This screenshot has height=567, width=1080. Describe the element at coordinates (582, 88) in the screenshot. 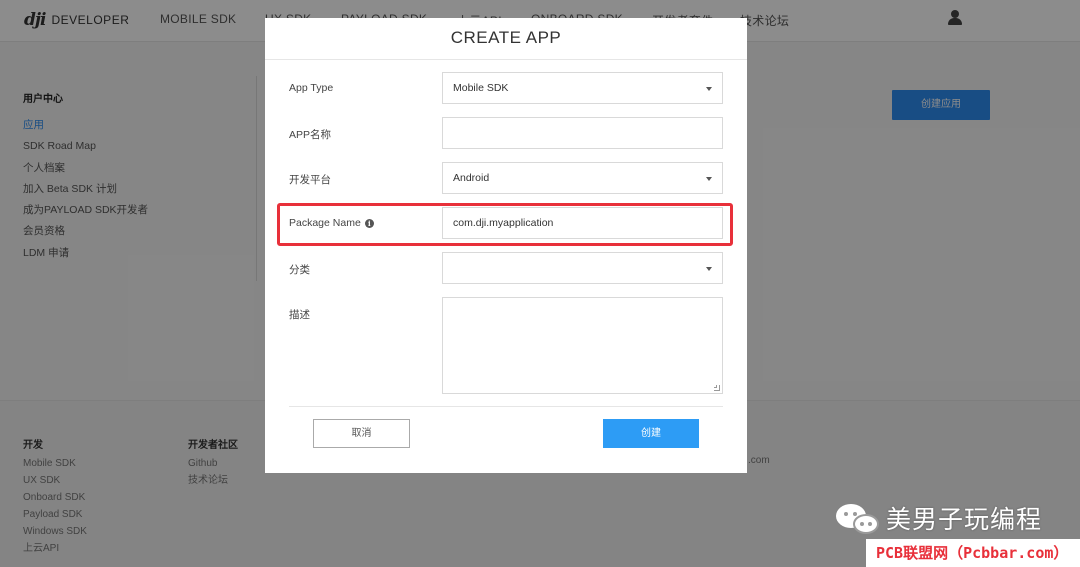

I see `app-type-select: Mobile SDK` at that location.